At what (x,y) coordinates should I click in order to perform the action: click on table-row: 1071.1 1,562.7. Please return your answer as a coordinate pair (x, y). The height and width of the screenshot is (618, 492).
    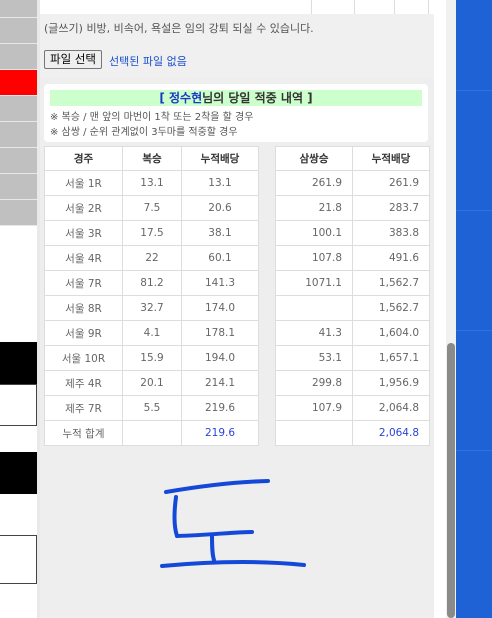
    Looking at the image, I should click on (352, 283).